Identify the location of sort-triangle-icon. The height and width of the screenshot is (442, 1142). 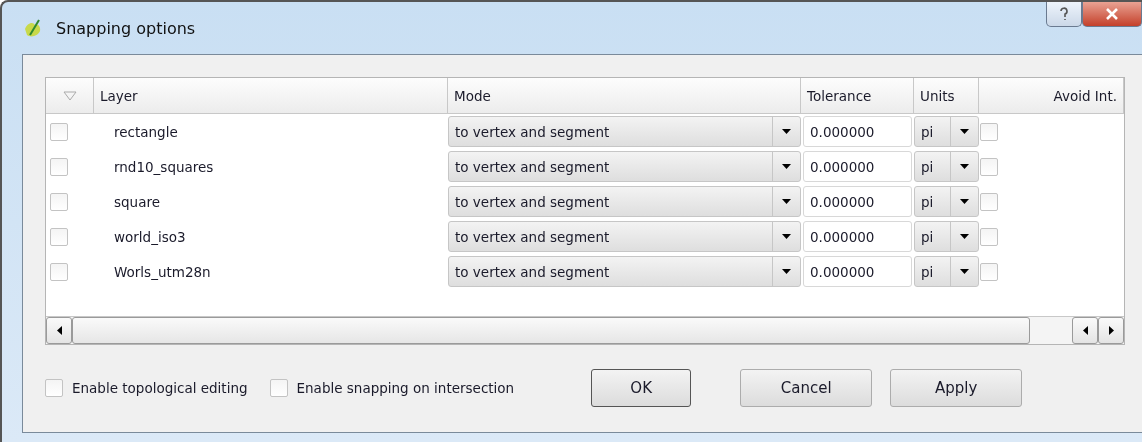
(69, 95).